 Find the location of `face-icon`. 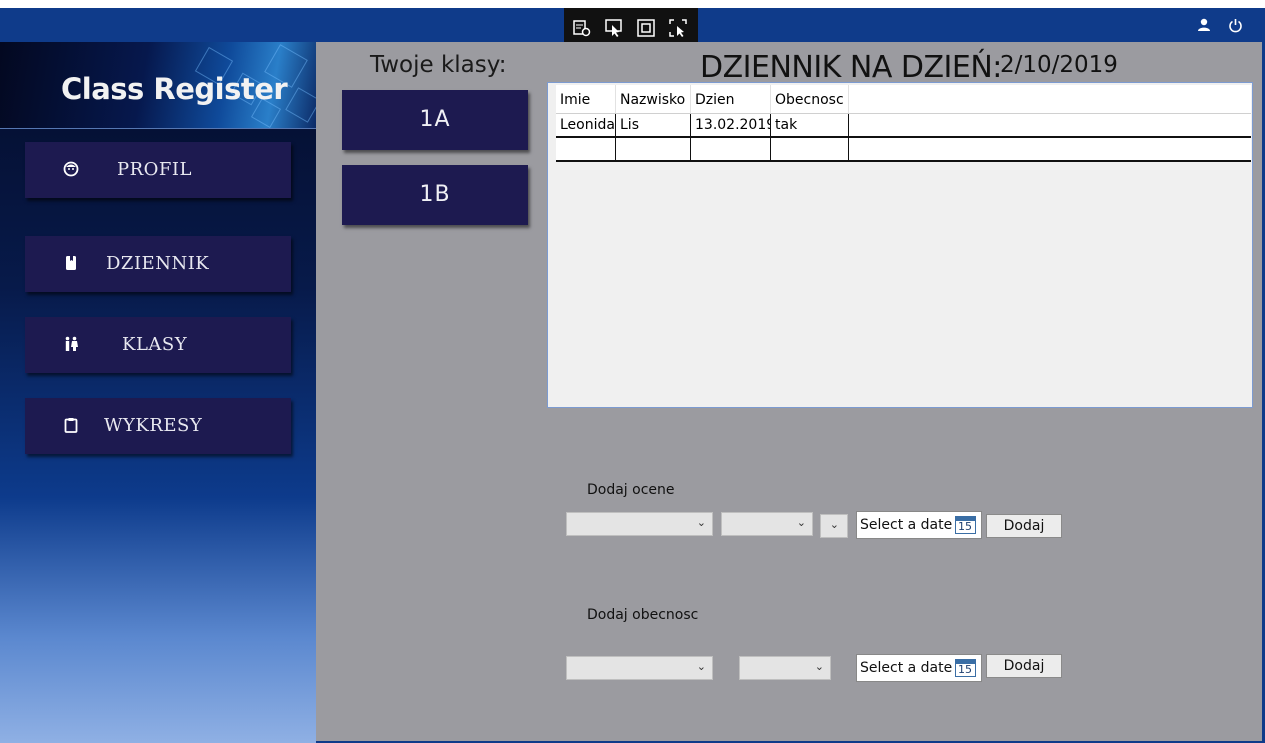

face-icon is located at coordinates (71, 169).